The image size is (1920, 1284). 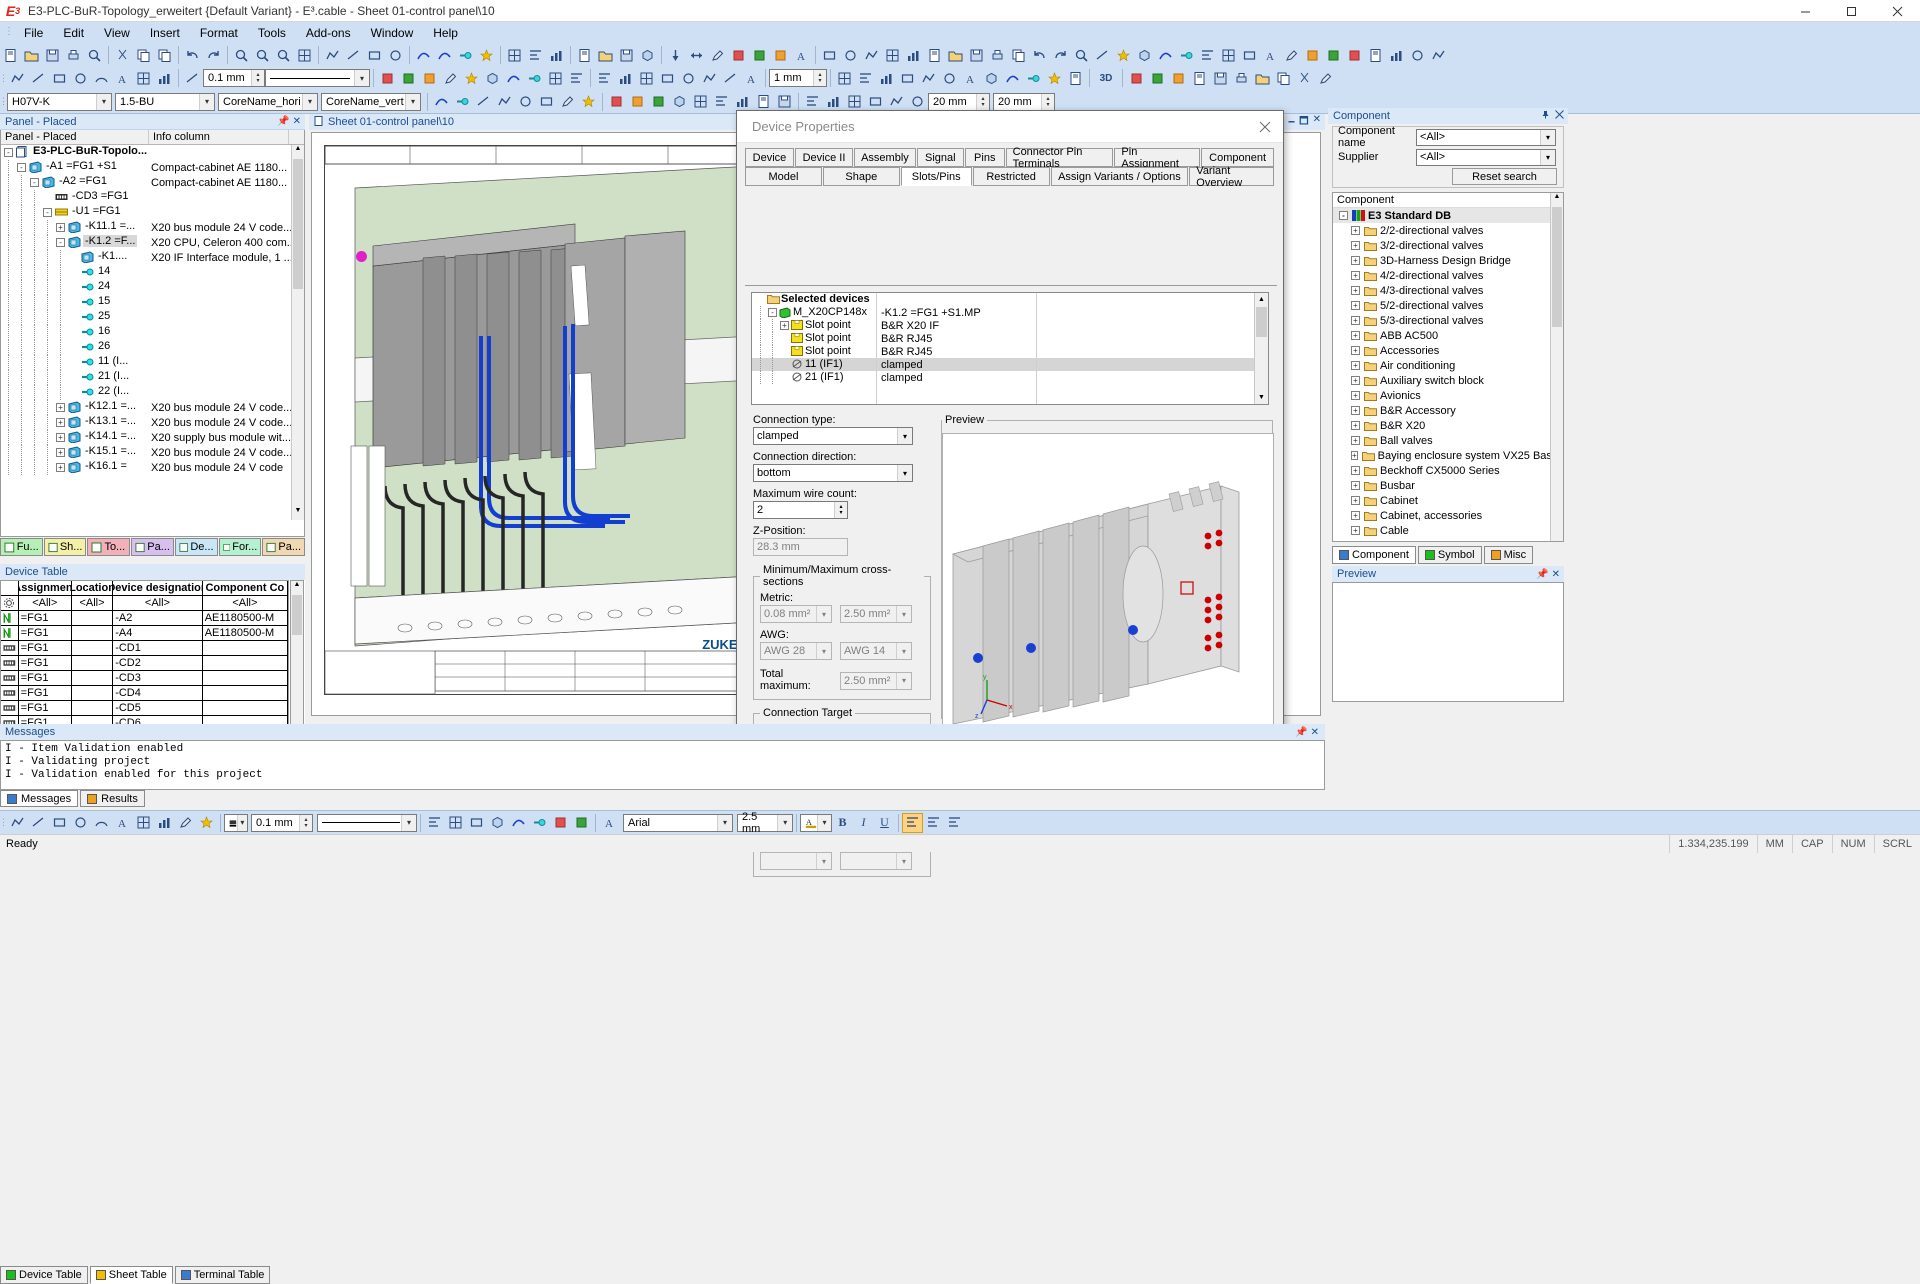 I want to click on new-icon, so click(x=10, y=55).